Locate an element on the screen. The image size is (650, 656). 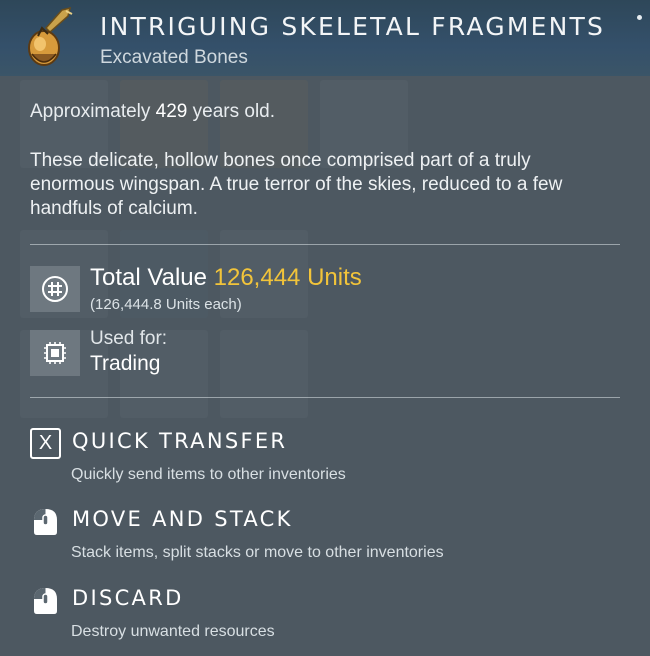
total-value: Total Value 126,444 Units is located at coordinates (226, 278).